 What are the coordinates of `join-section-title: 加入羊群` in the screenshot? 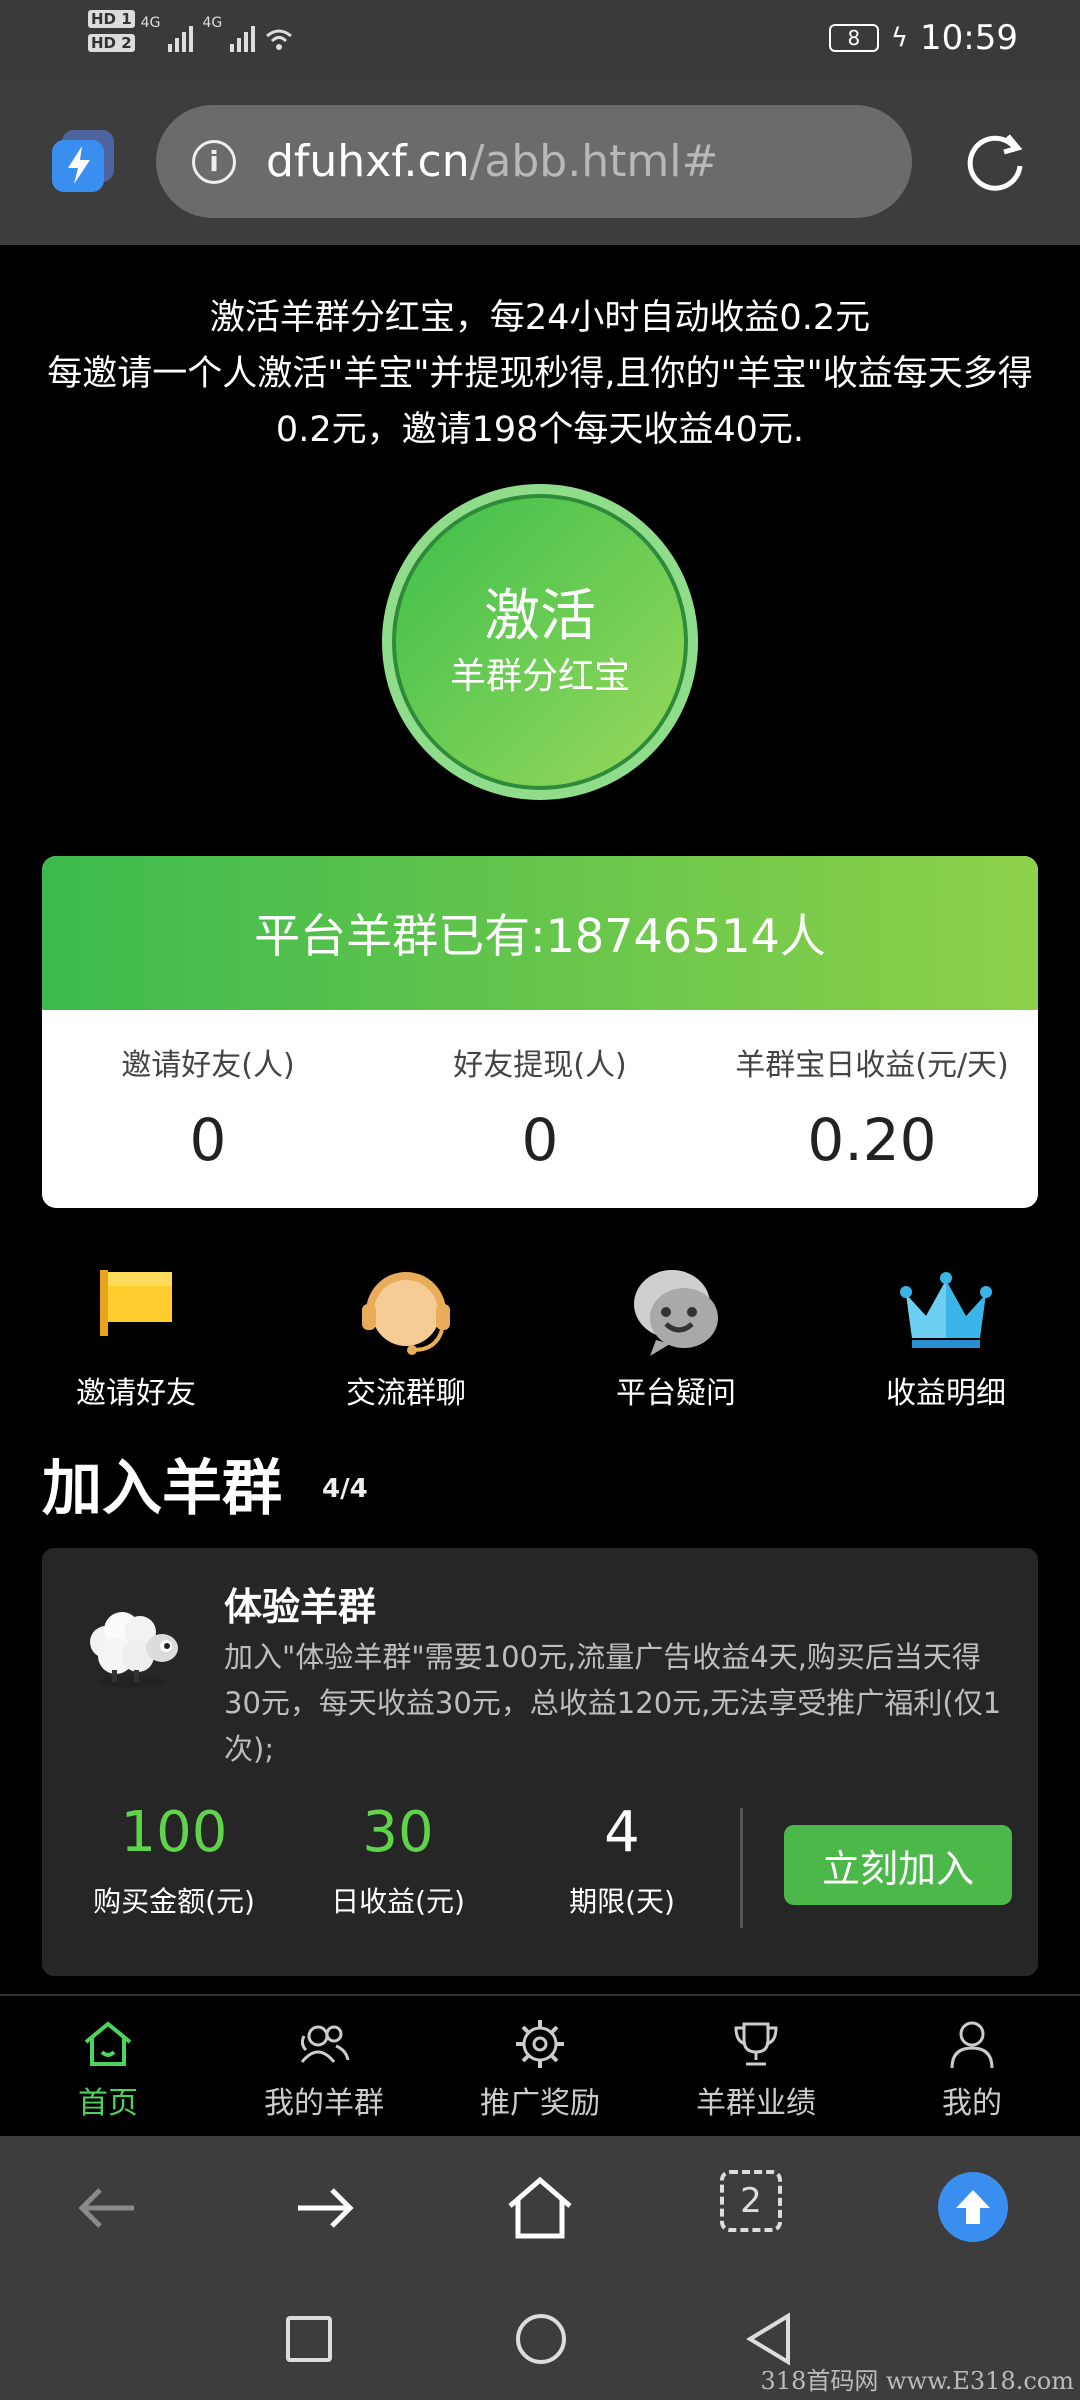 It's located at (162, 1489).